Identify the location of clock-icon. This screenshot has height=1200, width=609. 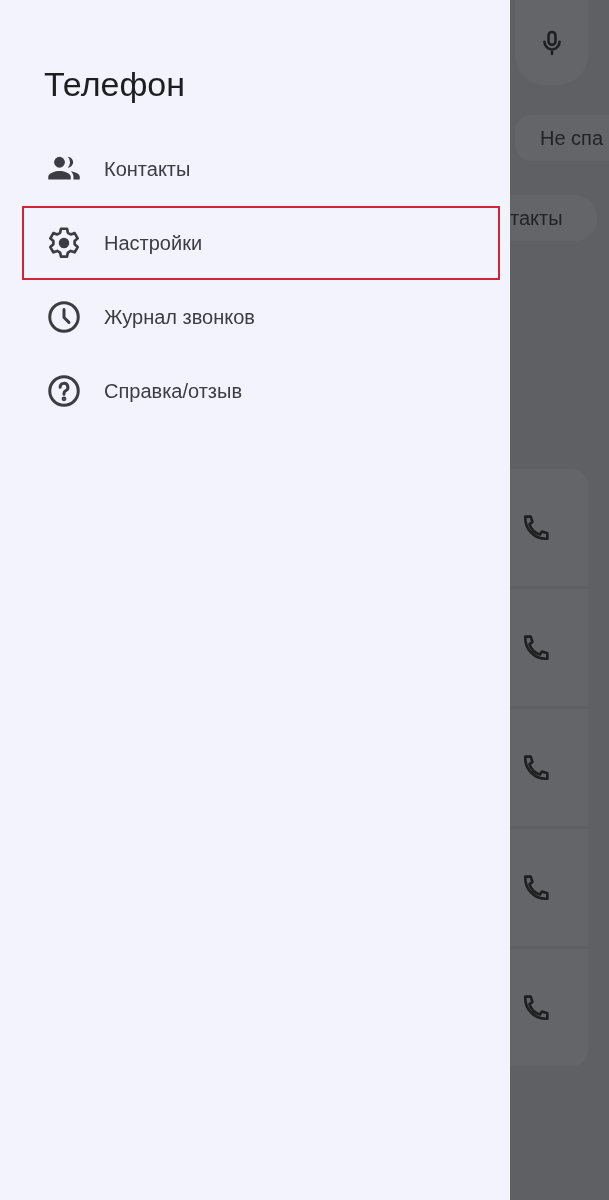
(64, 317).